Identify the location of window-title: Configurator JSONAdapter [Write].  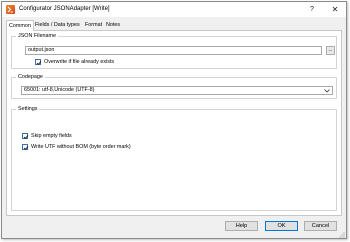
(64, 8).